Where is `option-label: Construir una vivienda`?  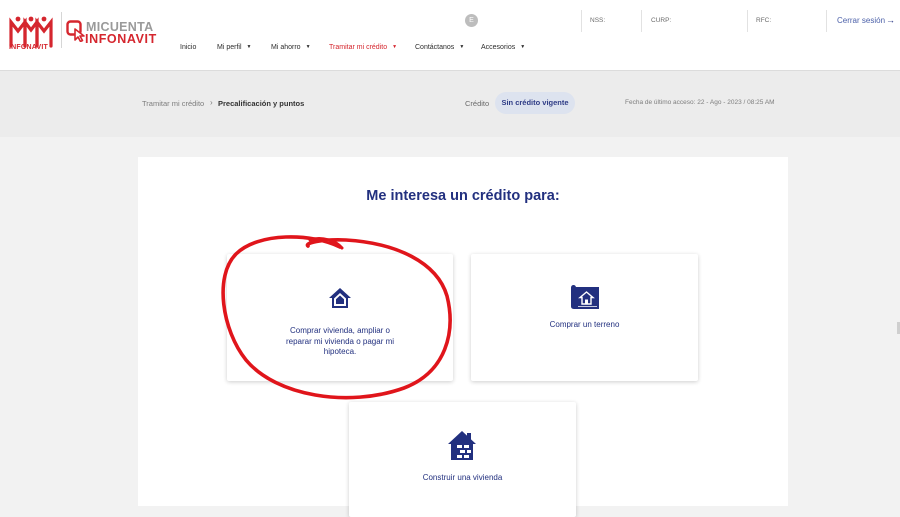
option-label: Construir una vivienda is located at coordinates (462, 478).